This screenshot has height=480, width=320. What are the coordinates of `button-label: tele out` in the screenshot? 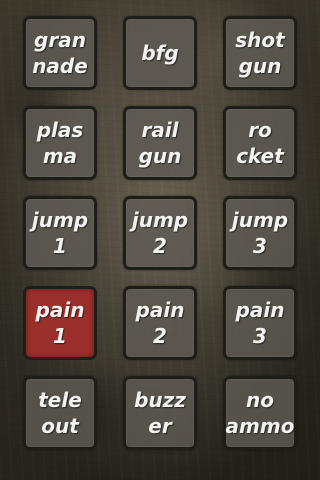 It's located at (60, 413).